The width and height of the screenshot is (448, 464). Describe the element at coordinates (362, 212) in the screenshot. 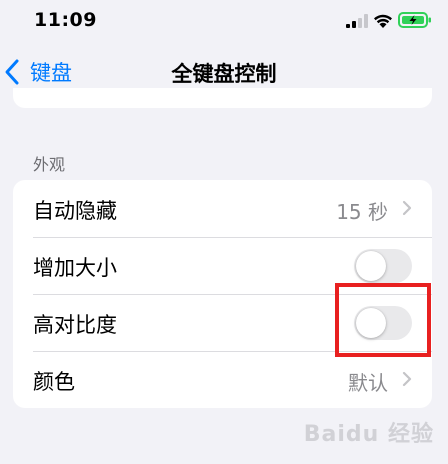

I see `row-value: 15 秒` at that location.